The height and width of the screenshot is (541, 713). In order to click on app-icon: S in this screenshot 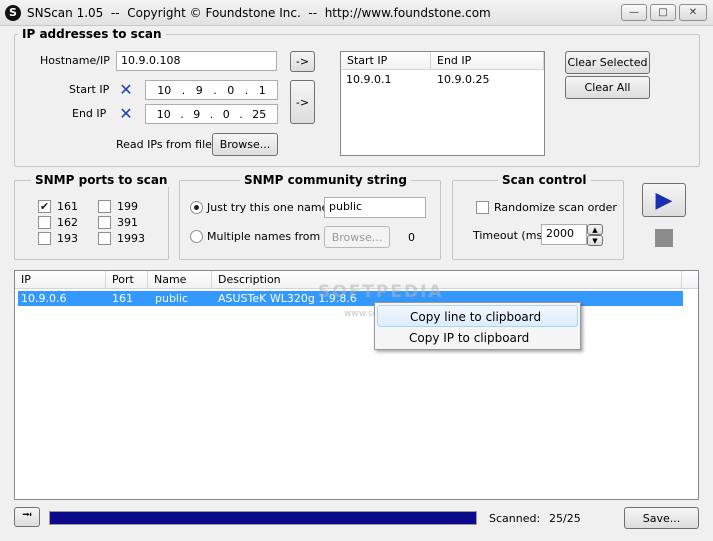, I will do `click(13, 13)`.